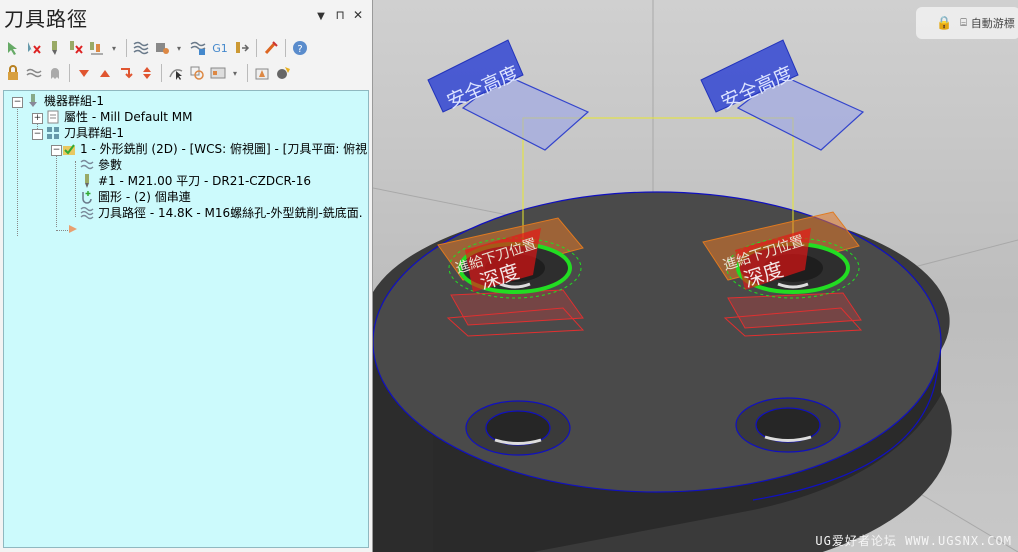  Describe the element at coordinates (321, 16) in the screenshot. I see `panel-menu-dropdown-icon: ▼` at that location.